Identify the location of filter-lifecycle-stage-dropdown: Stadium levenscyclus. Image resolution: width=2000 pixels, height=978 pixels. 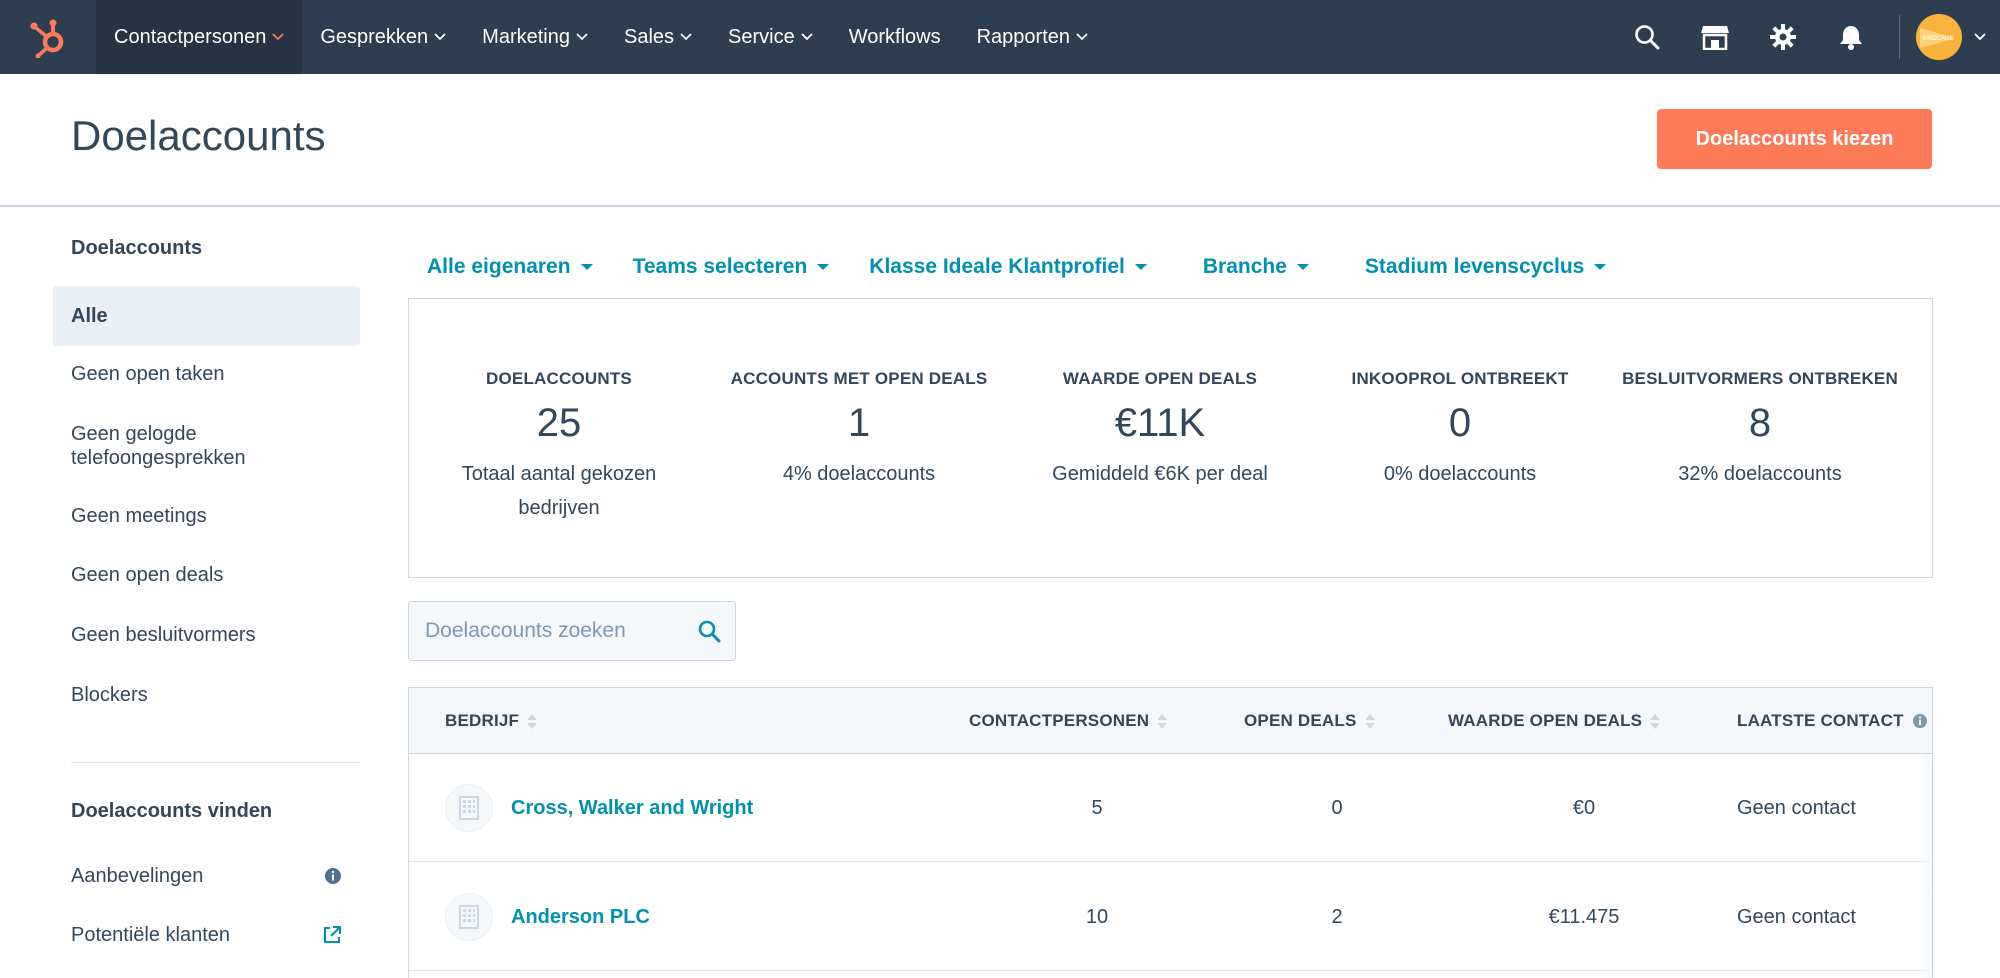
(1486, 267).